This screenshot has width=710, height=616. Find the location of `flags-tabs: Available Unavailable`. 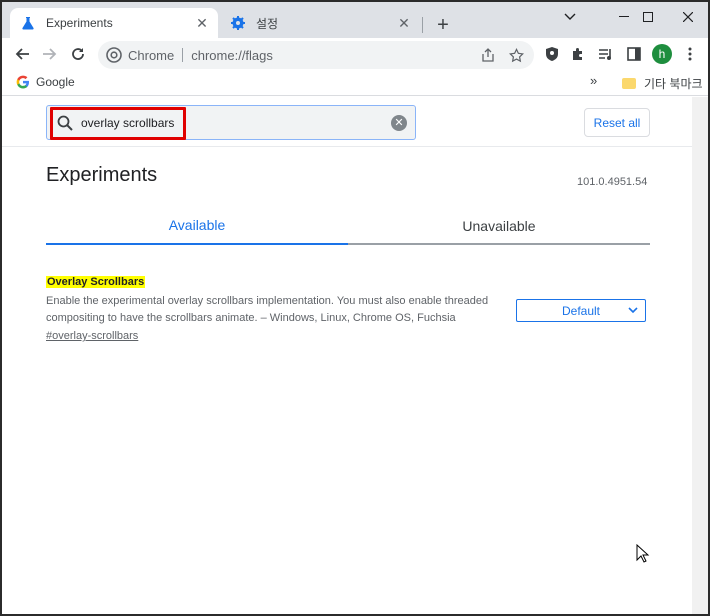

flags-tabs: Available Unavailable is located at coordinates (348, 226).